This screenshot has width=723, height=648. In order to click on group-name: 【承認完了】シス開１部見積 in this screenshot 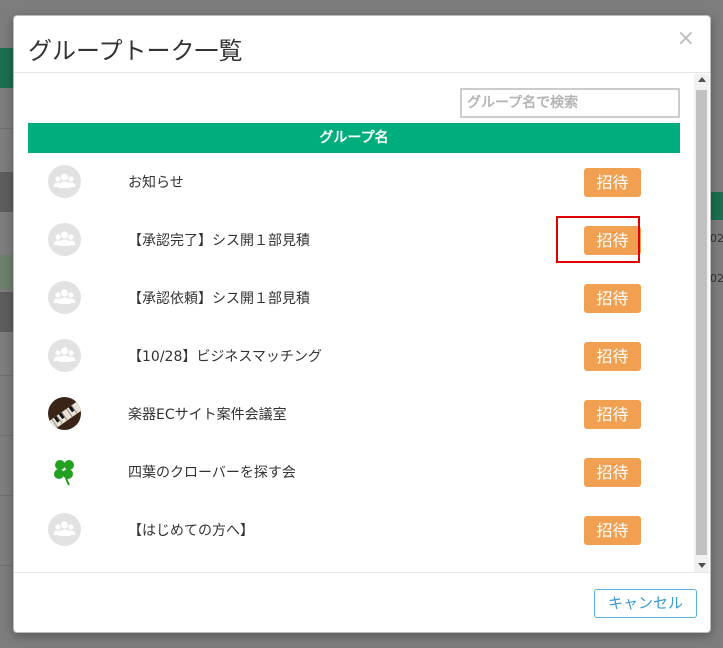, I will do `click(219, 241)`.